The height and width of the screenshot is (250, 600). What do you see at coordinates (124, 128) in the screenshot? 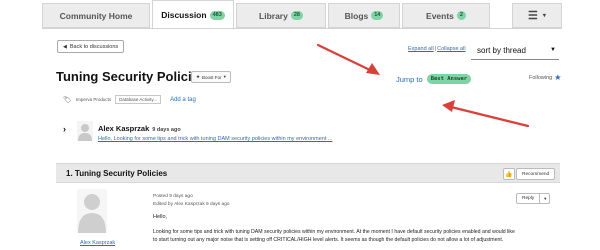
I see `summary-author-name: Alex Kasprzak` at bounding box center [124, 128].